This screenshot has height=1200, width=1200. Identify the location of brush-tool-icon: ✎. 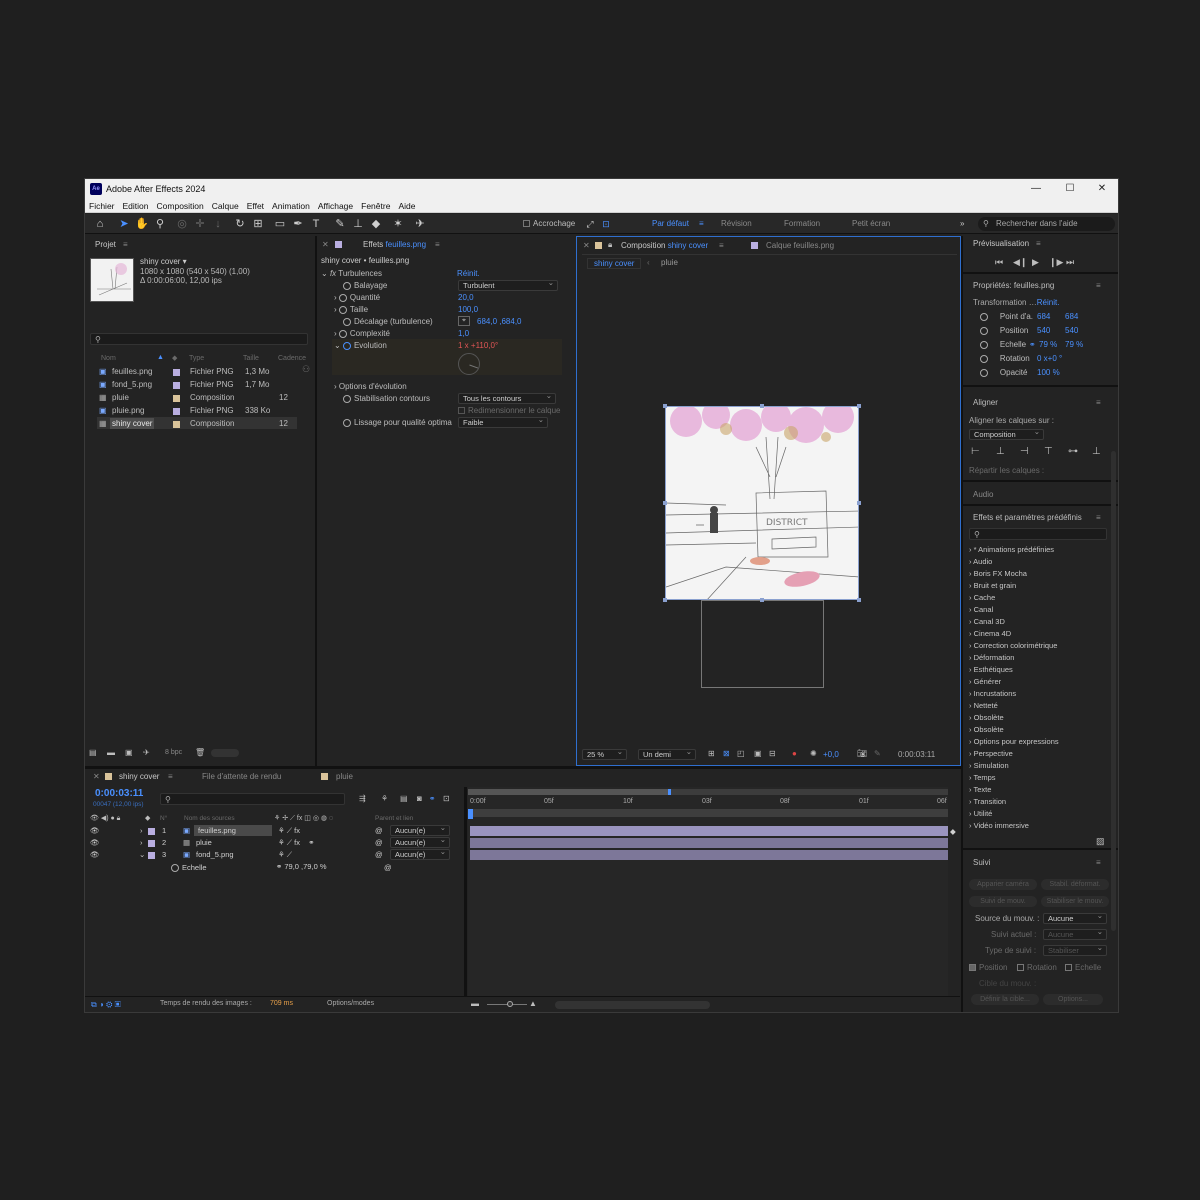
(340, 224).